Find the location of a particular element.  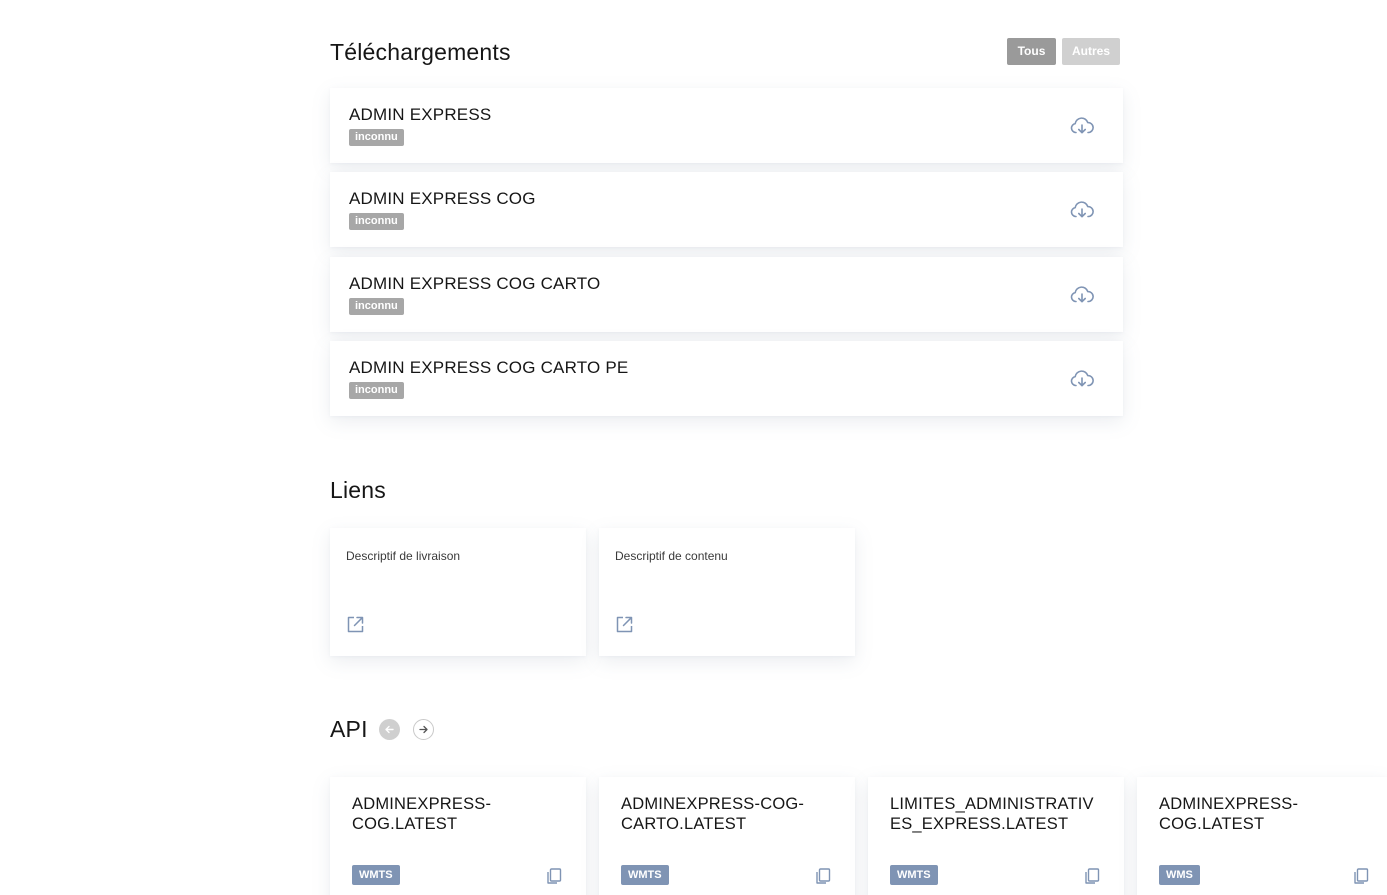

downloads-header: Téléchargements Tous Autres is located at coordinates (725, 52).